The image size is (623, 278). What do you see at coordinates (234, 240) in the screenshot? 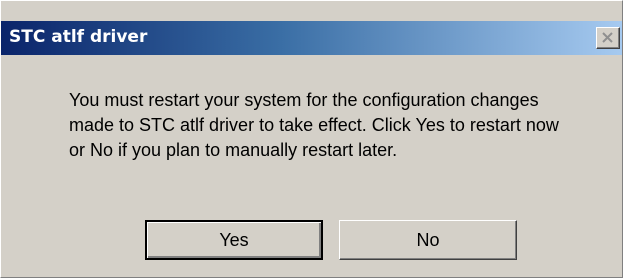
I see `yes-button: Yes` at bounding box center [234, 240].